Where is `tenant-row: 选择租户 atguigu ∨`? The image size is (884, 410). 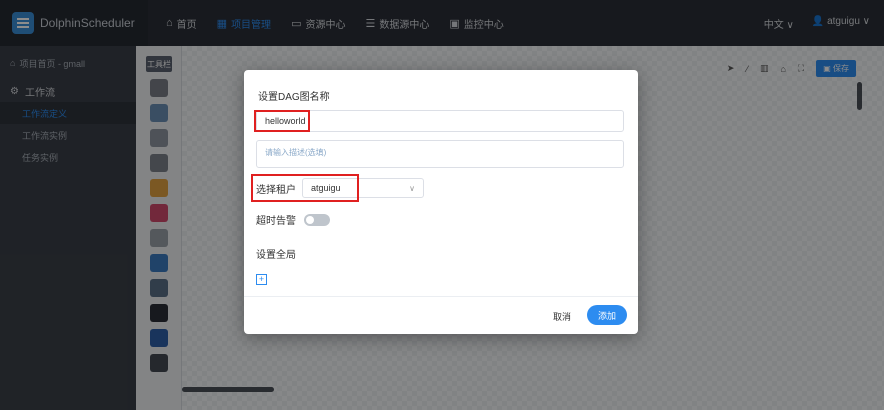
tenant-row: 选择租户 atguigu ∨ is located at coordinates (340, 188).